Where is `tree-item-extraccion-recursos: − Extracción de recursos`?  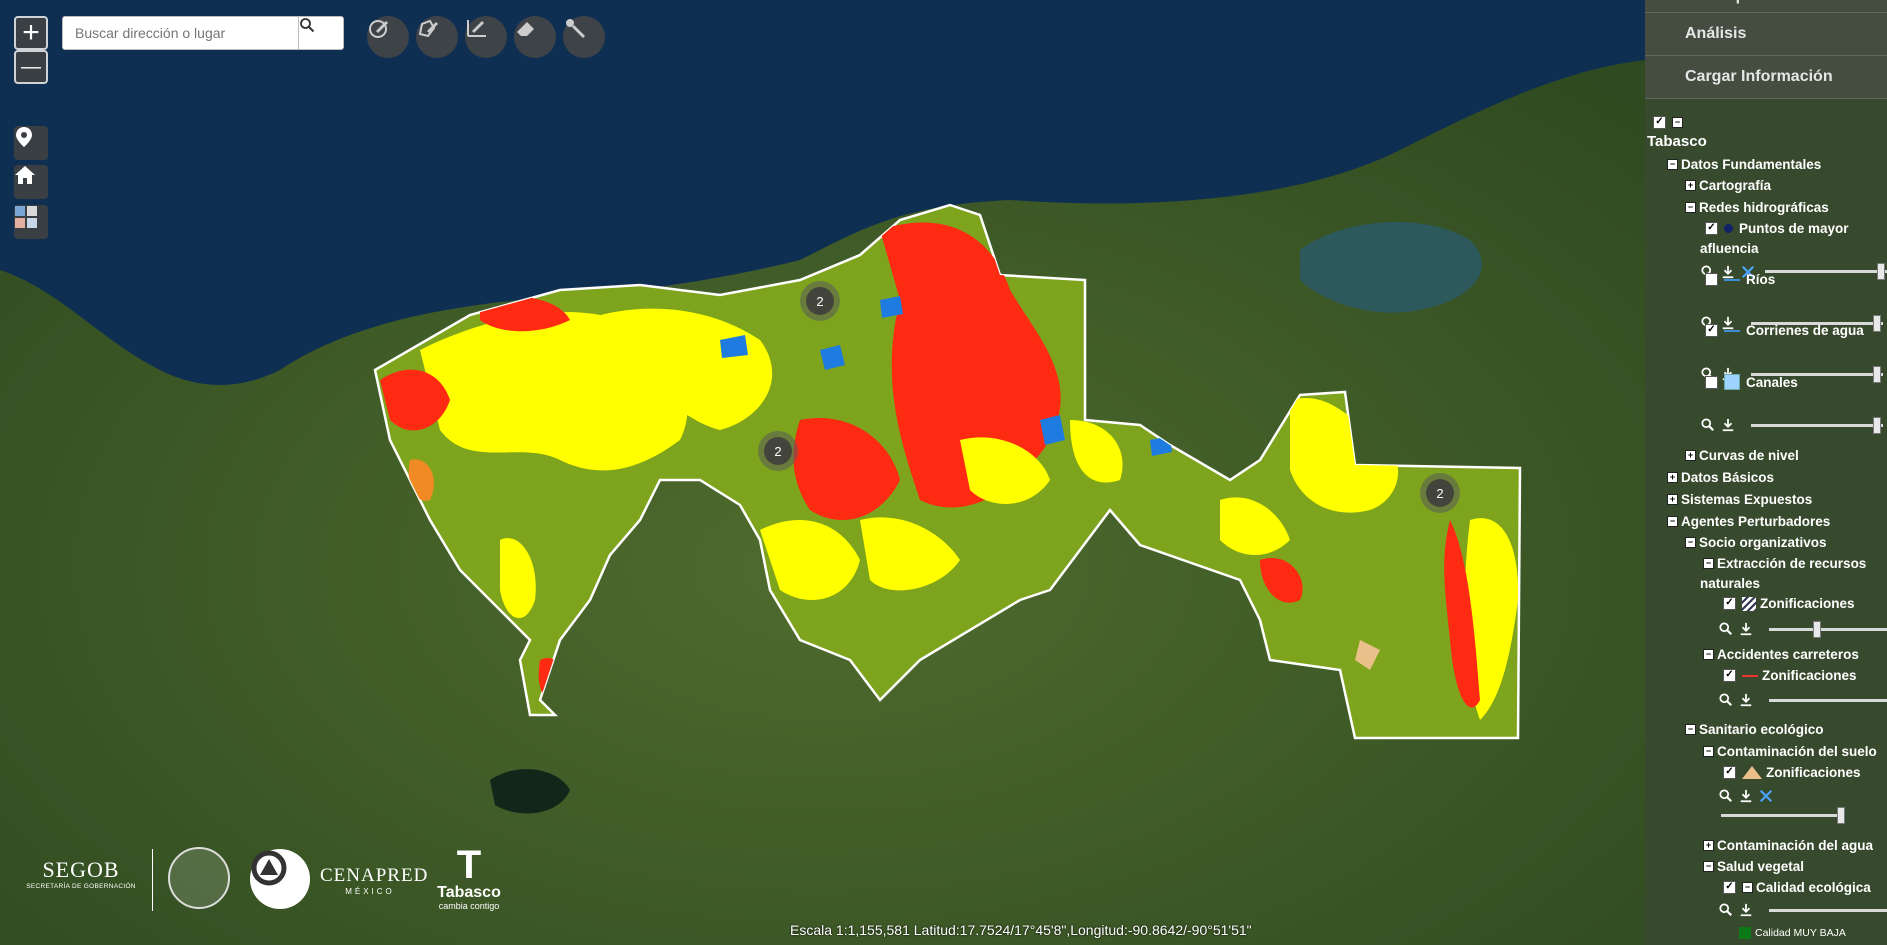 tree-item-extraccion-recursos: − Extracción de recursos is located at coordinates (1784, 563).